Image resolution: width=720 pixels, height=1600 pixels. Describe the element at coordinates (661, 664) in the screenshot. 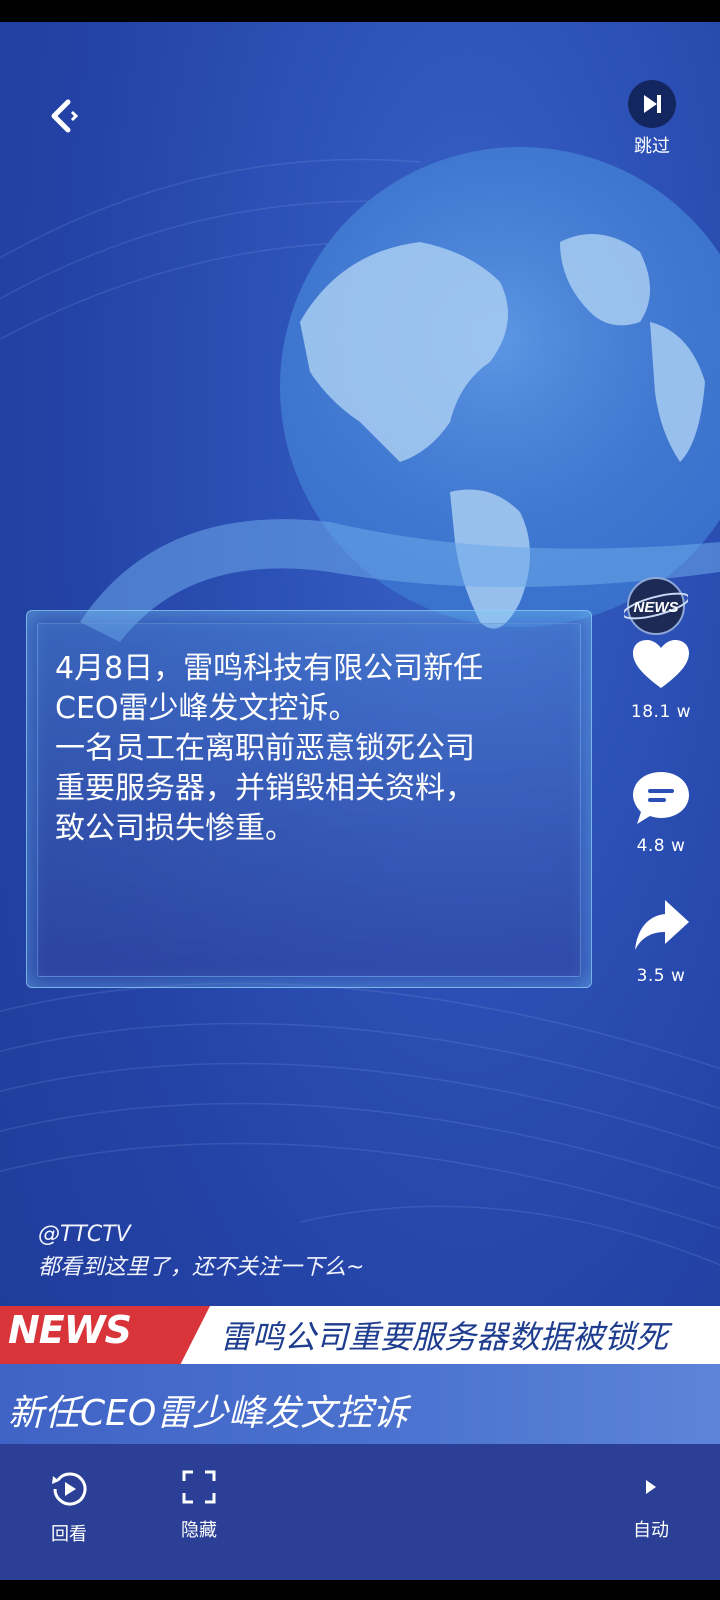

I see `heart-icon` at that location.